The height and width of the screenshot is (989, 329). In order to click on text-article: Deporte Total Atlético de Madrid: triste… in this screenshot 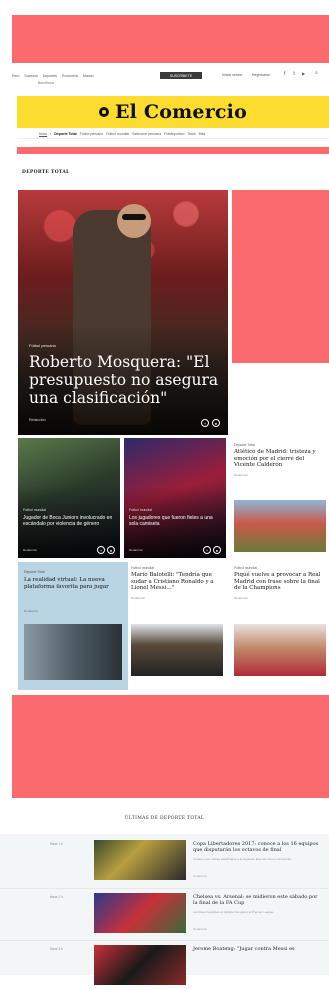, I will do `click(280, 460)`.